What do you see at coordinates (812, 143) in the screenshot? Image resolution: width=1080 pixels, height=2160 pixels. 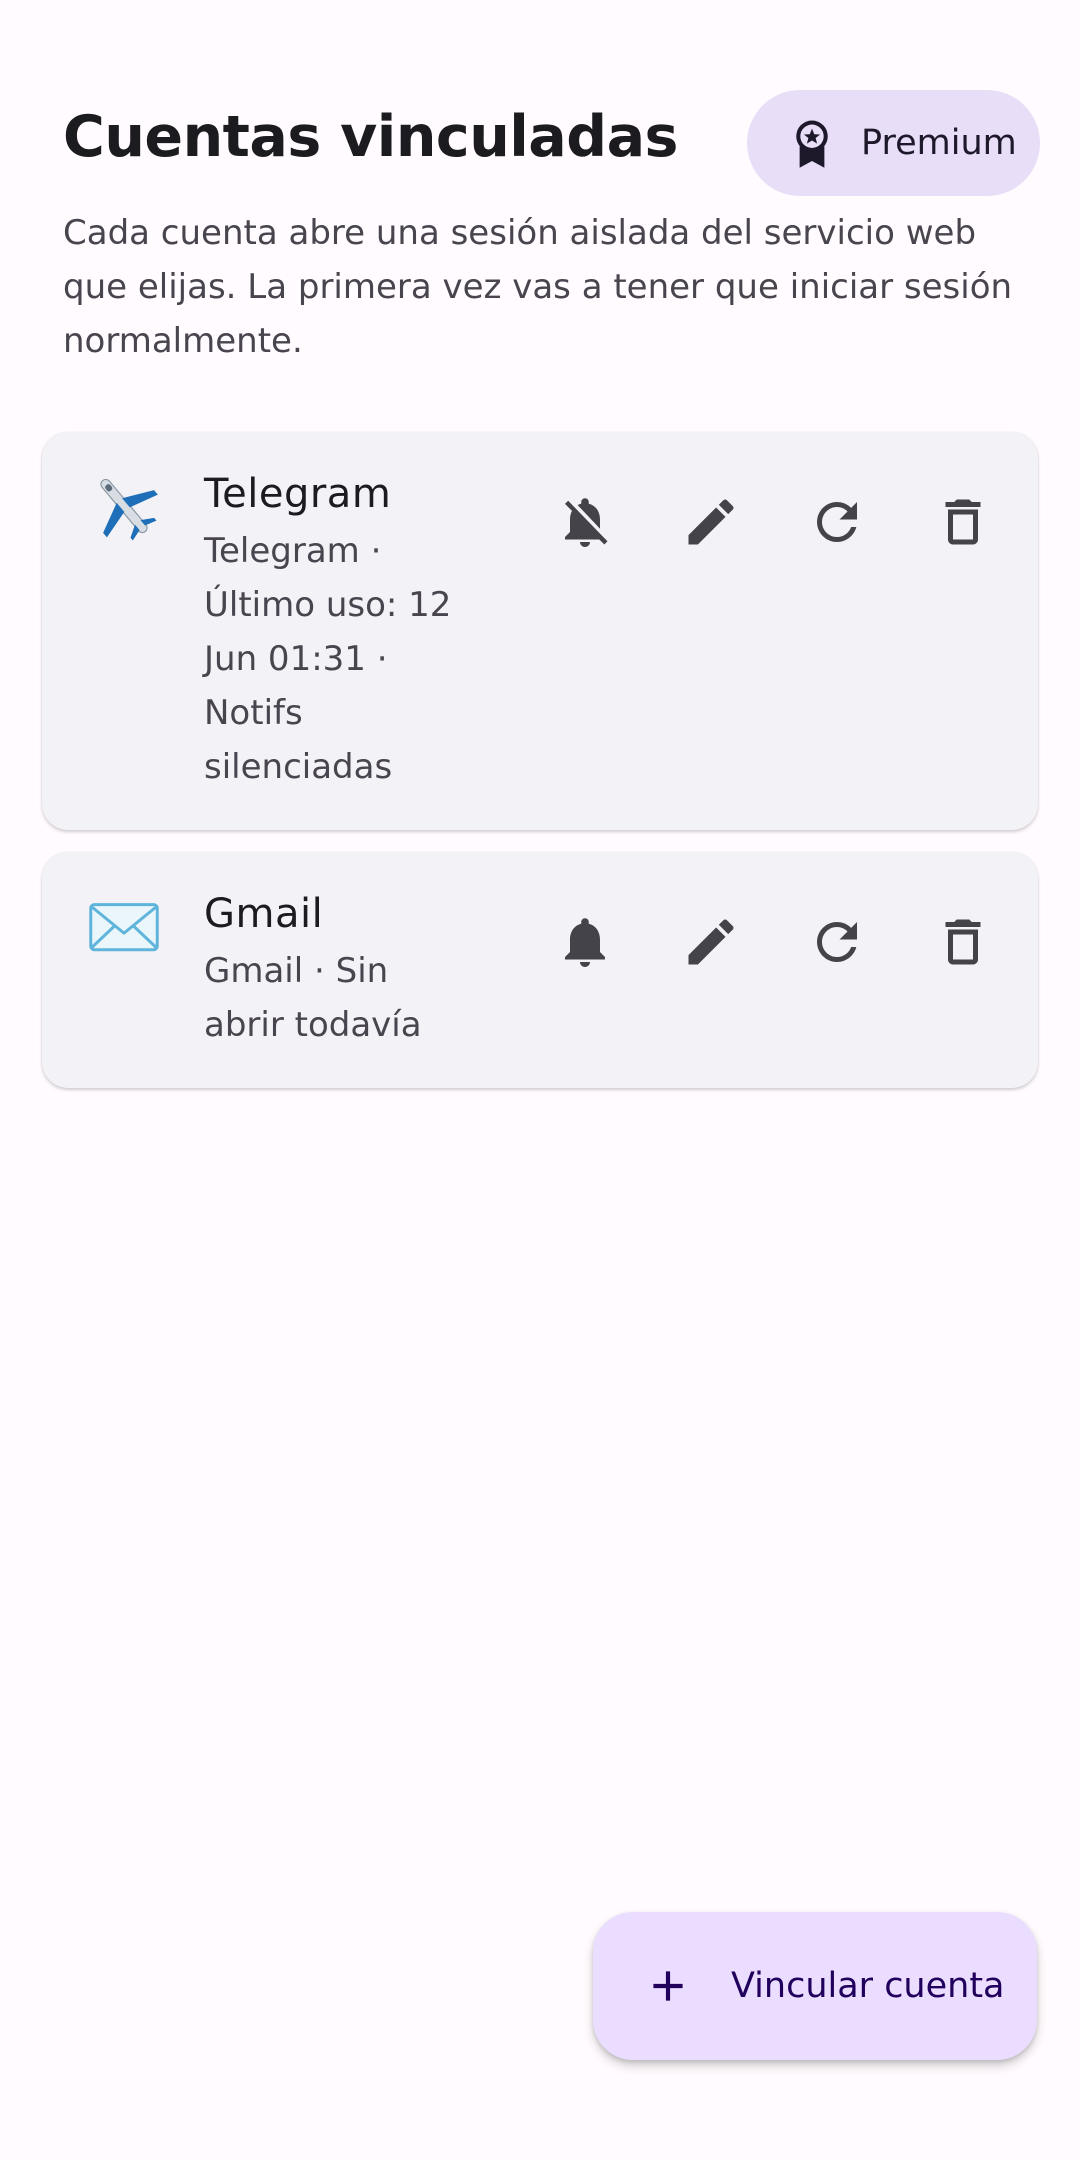 I see `premium-badge-icon` at bounding box center [812, 143].